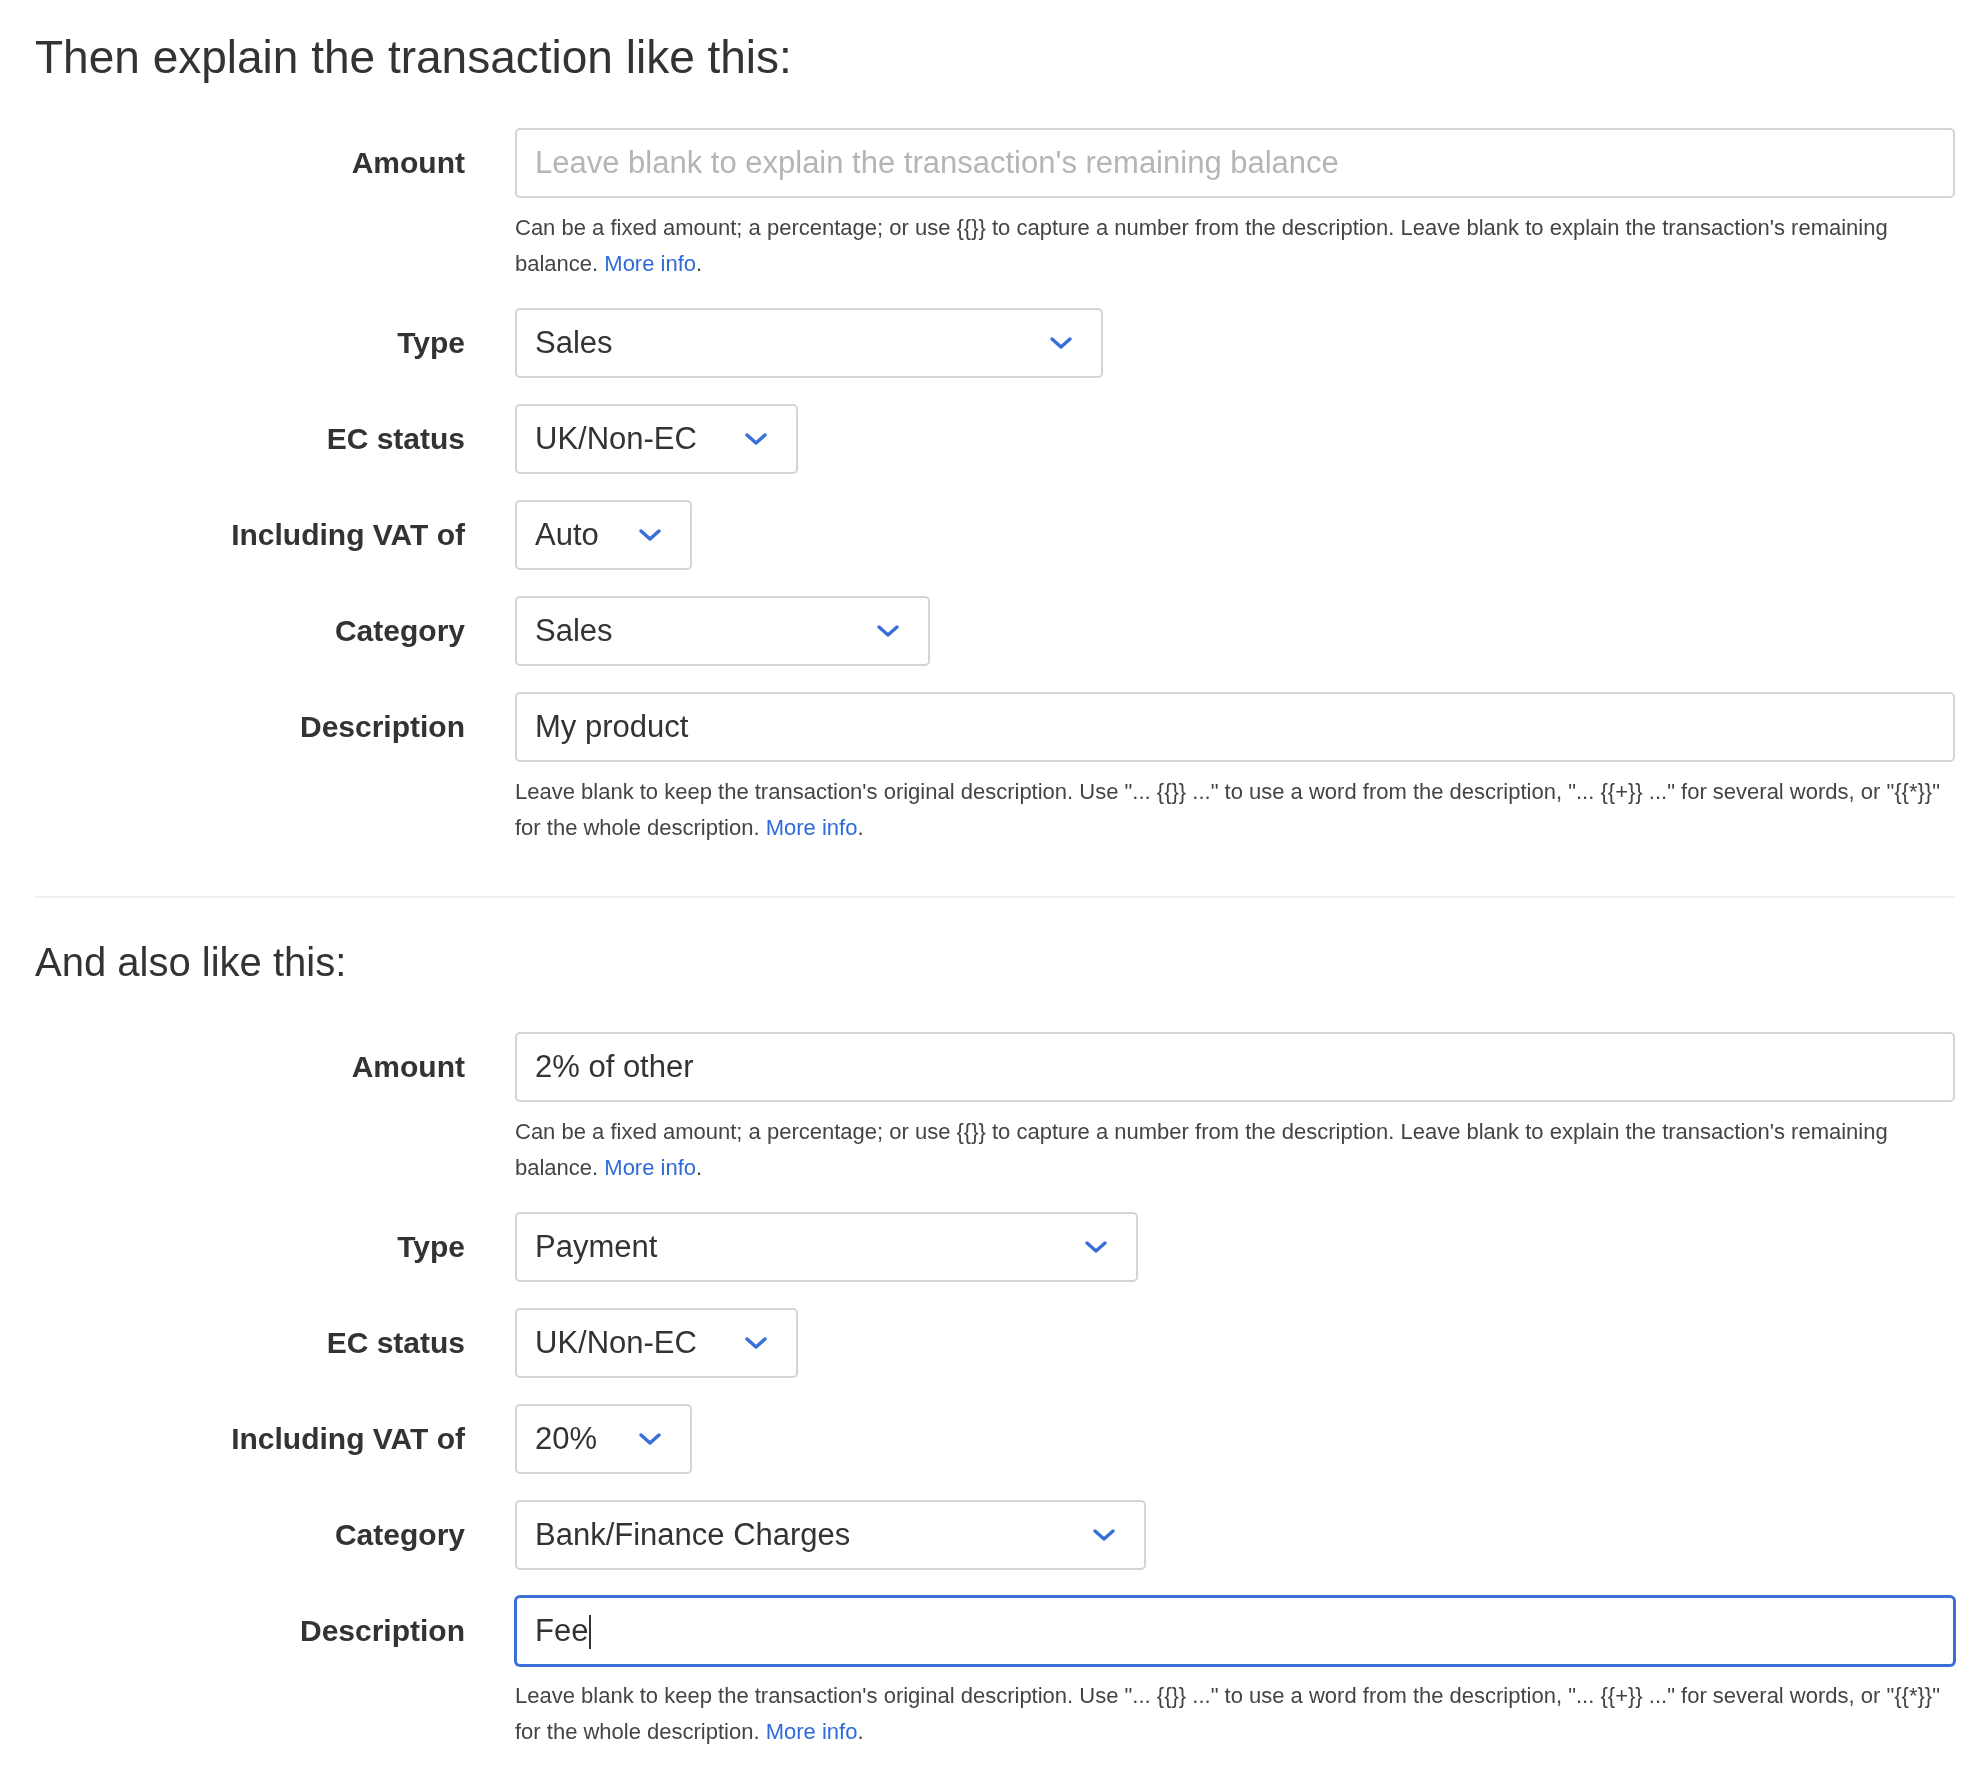 This screenshot has height=1770, width=1971. What do you see at coordinates (191, 962) in the screenshot?
I see `section-heading: And also like this:` at bounding box center [191, 962].